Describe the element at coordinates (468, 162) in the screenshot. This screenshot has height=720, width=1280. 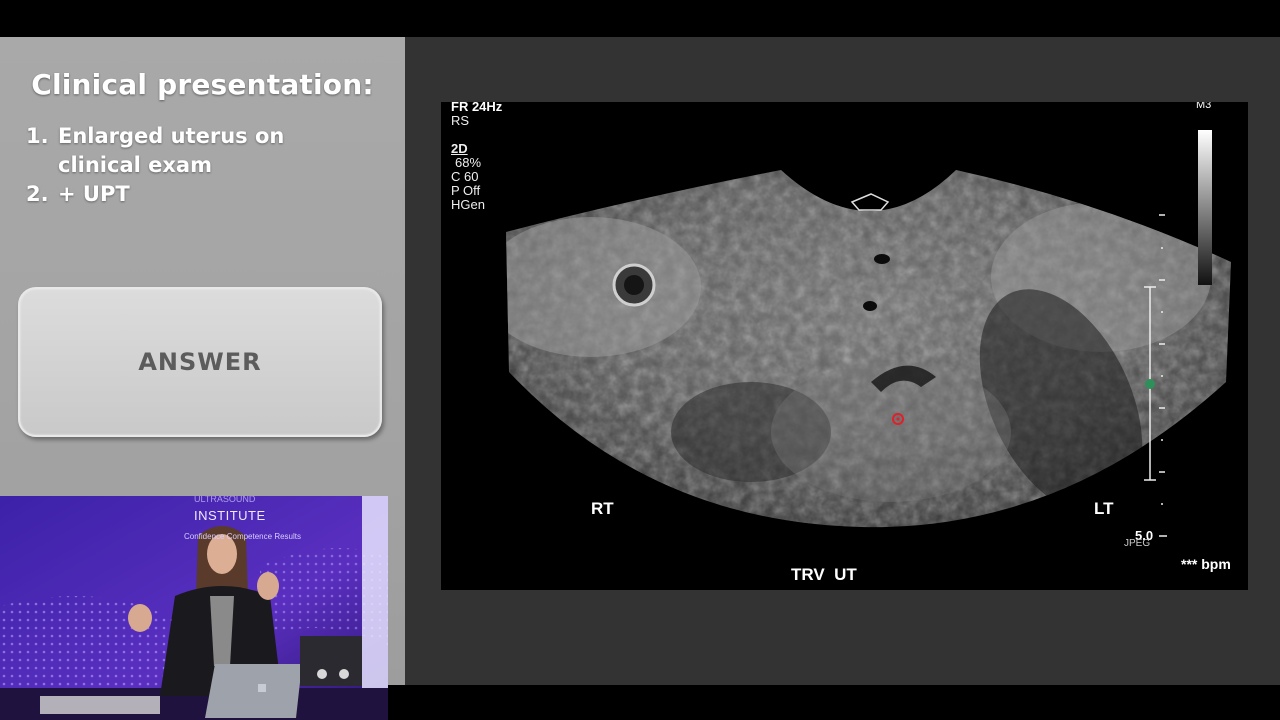
I see `gain-value: 68%` at that location.